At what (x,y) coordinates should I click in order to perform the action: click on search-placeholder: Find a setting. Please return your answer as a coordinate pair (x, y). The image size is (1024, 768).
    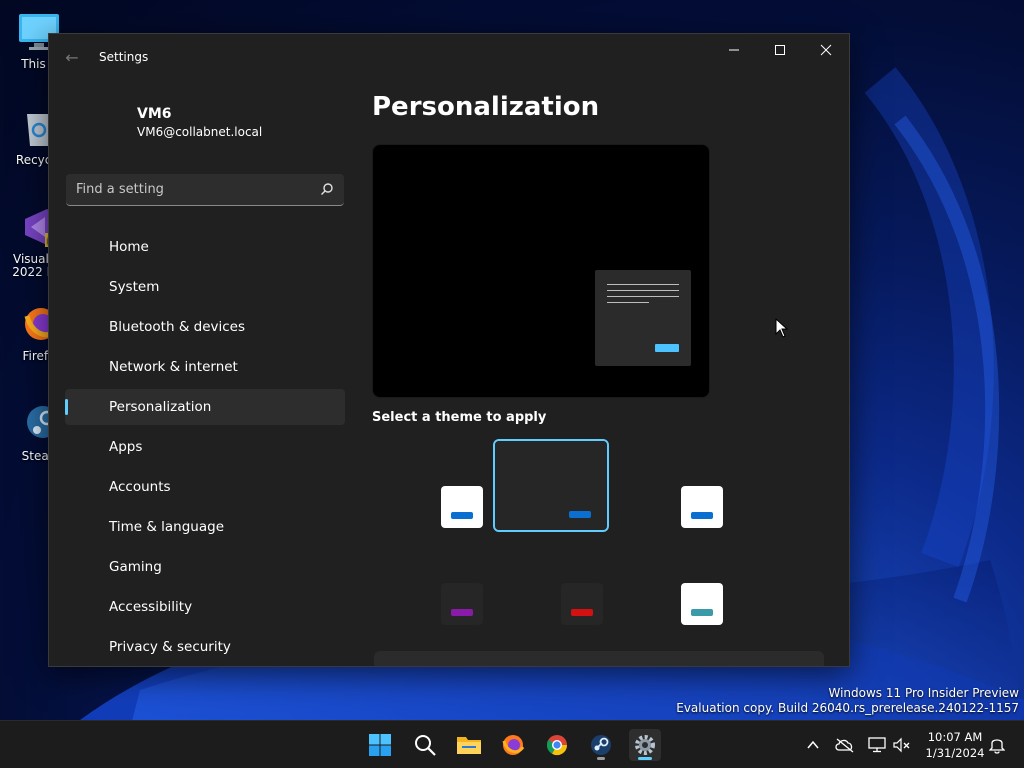
    Looking at the image, I should click on (120, 189).